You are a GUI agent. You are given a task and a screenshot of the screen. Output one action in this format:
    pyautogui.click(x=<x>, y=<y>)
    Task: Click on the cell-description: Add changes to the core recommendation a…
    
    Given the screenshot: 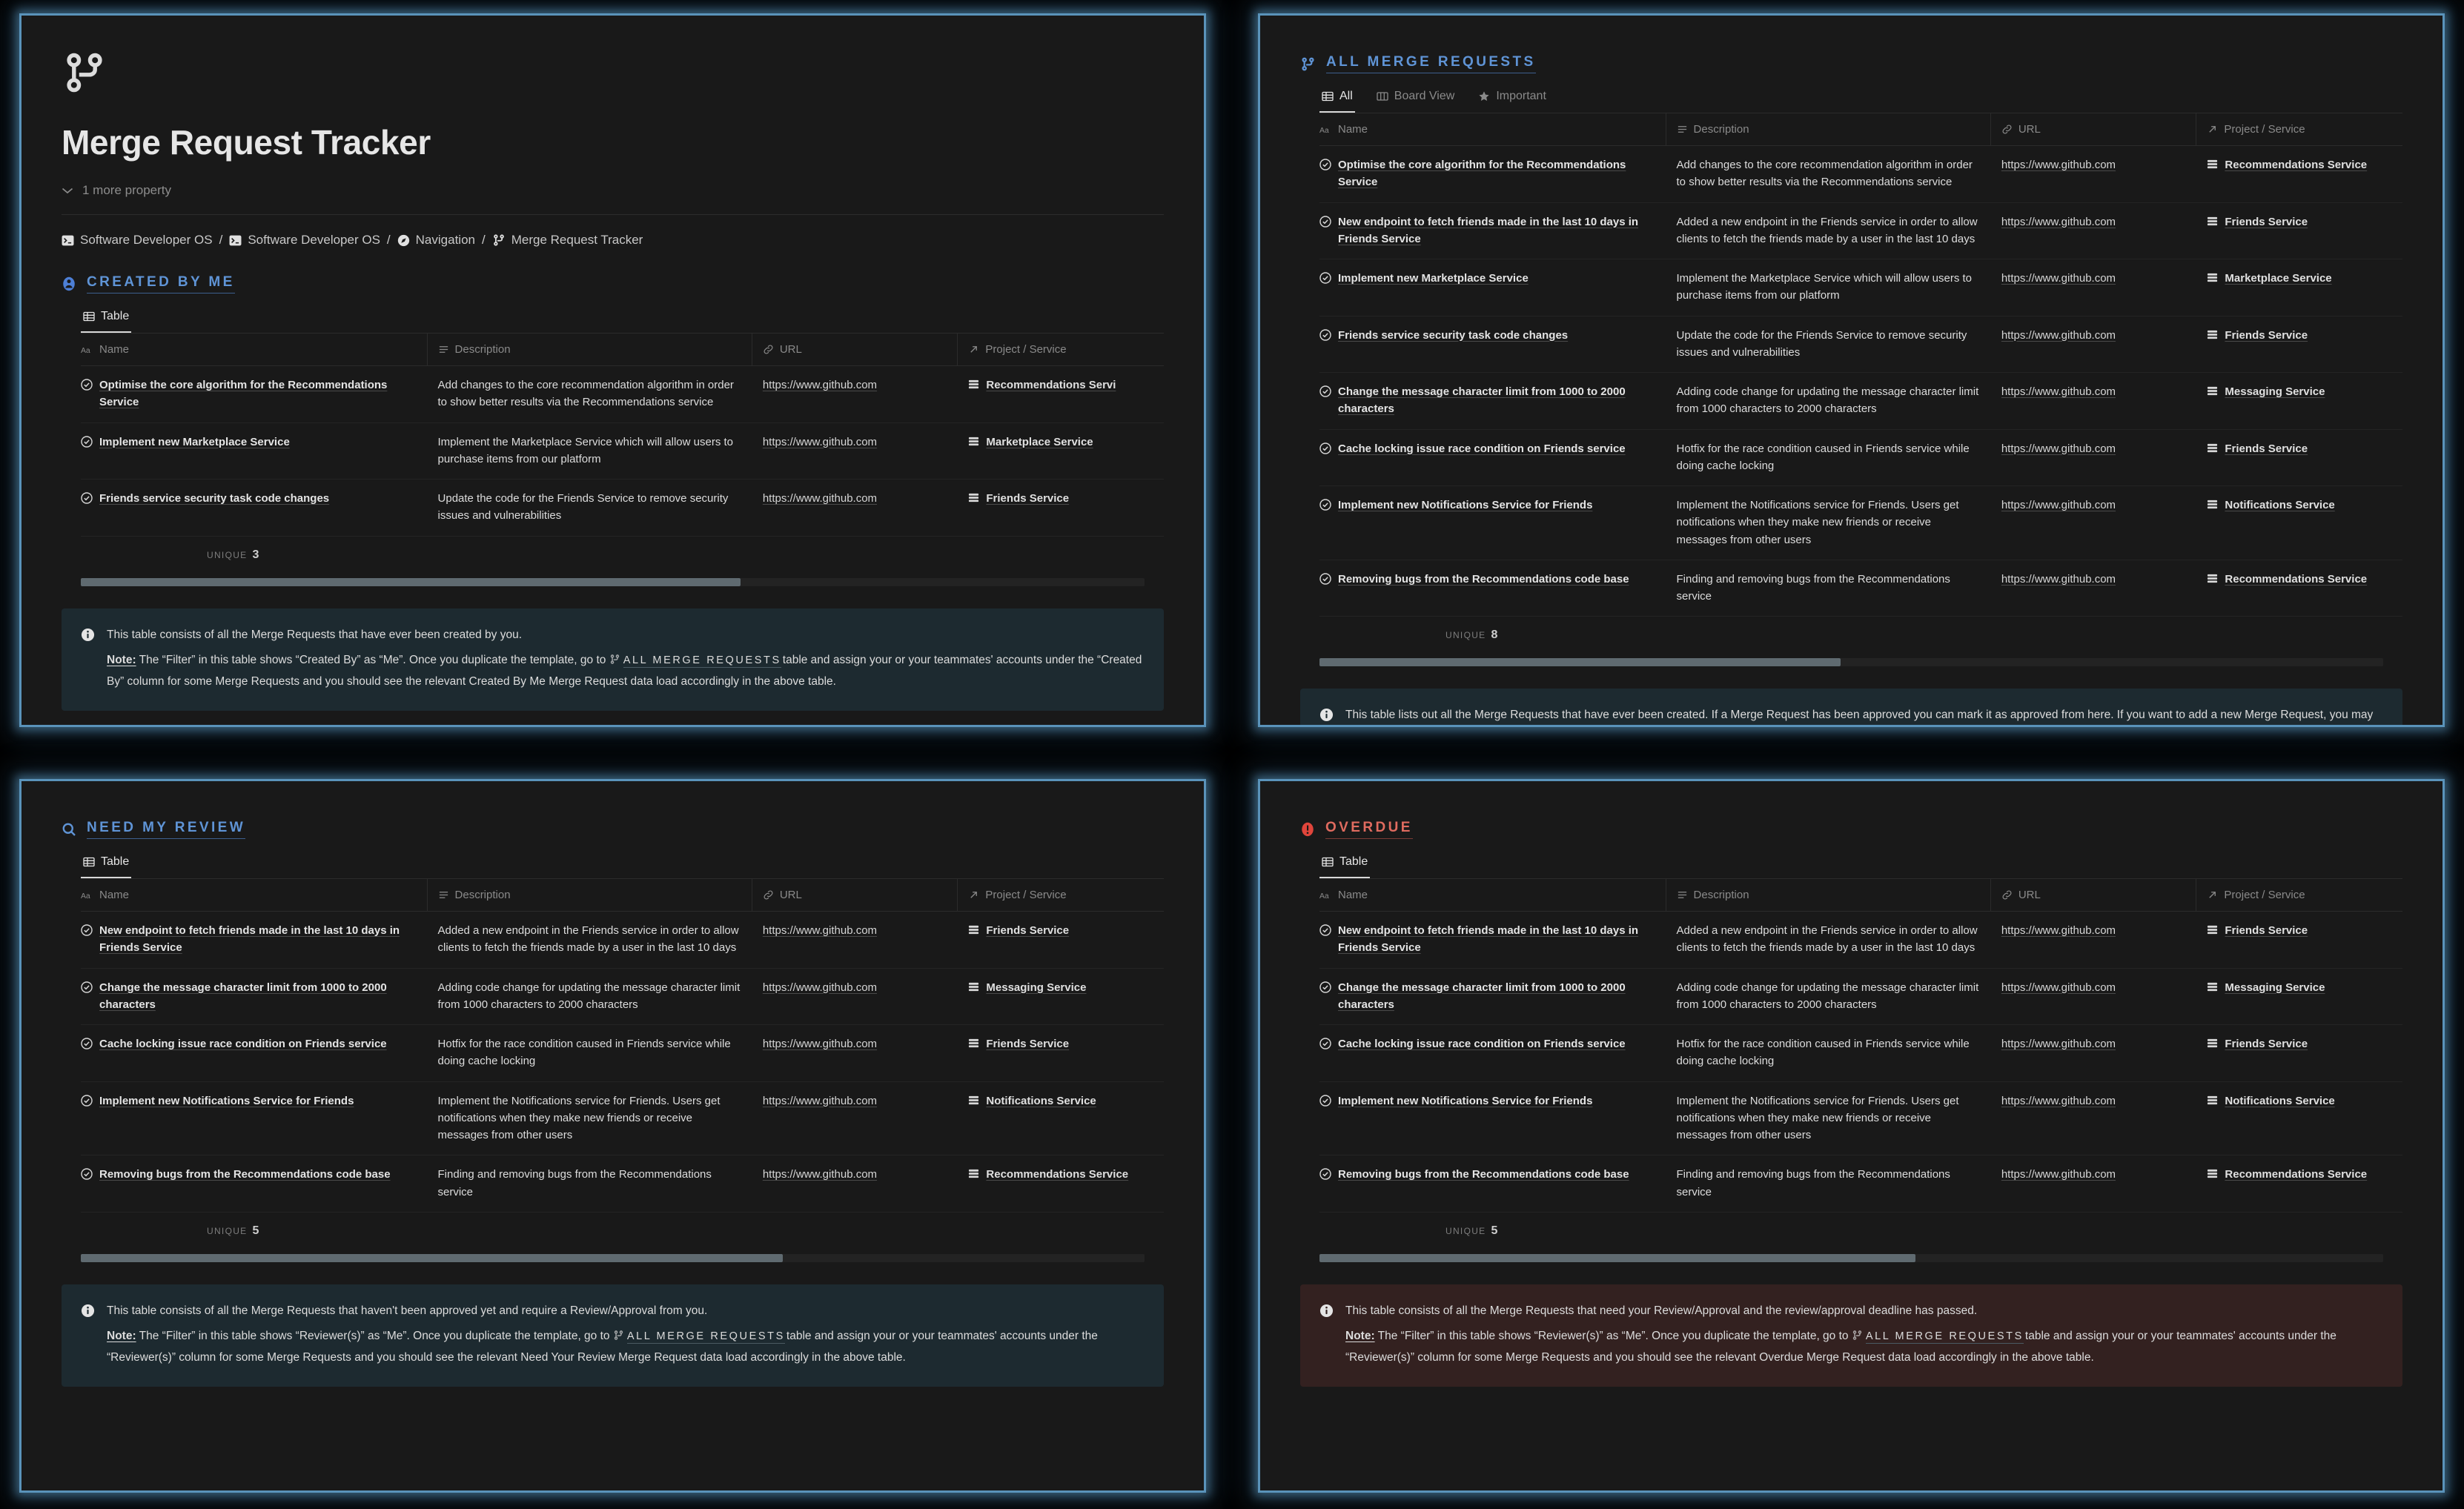 What is the action you would take?
    pyautogui.click(x=1828, y=174)
    